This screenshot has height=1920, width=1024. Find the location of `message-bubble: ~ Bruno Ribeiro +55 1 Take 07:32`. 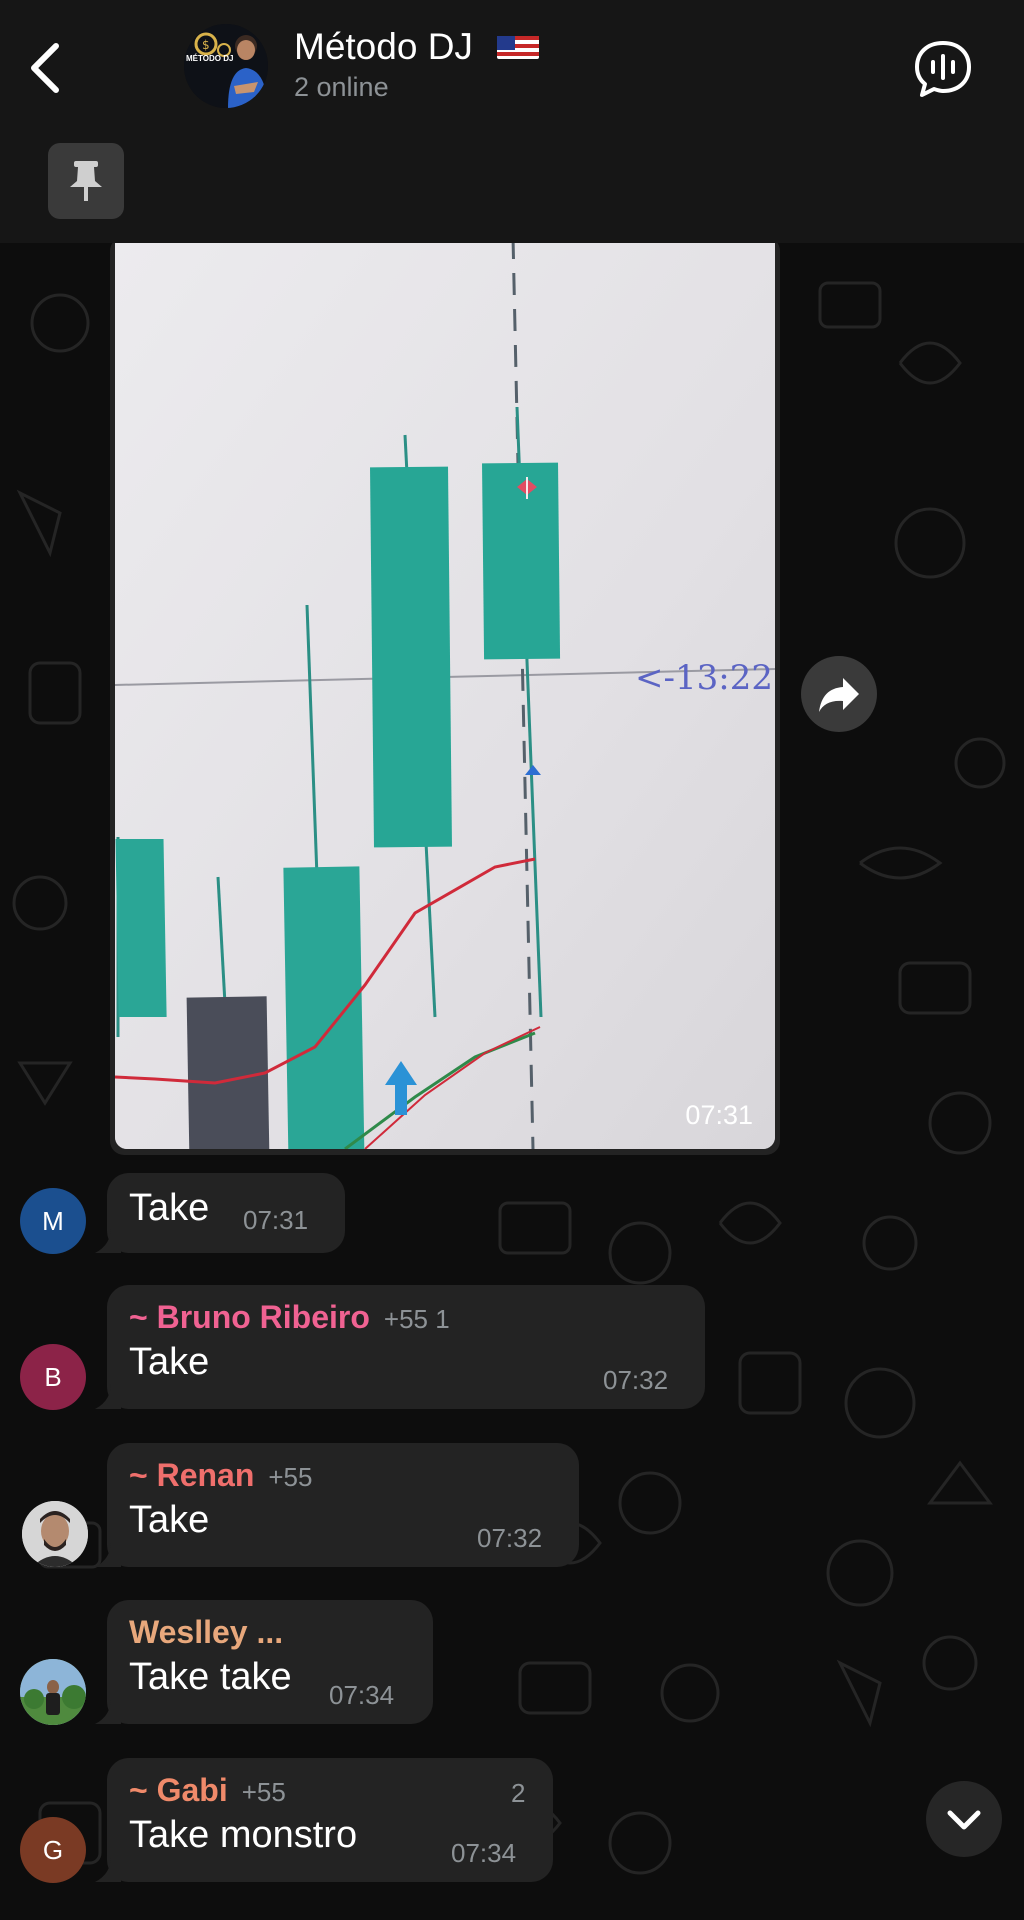

message-bubble: ~ Bruno Ribeiro +55 1 Take 07:32 is located at coordinates (400, 1347).